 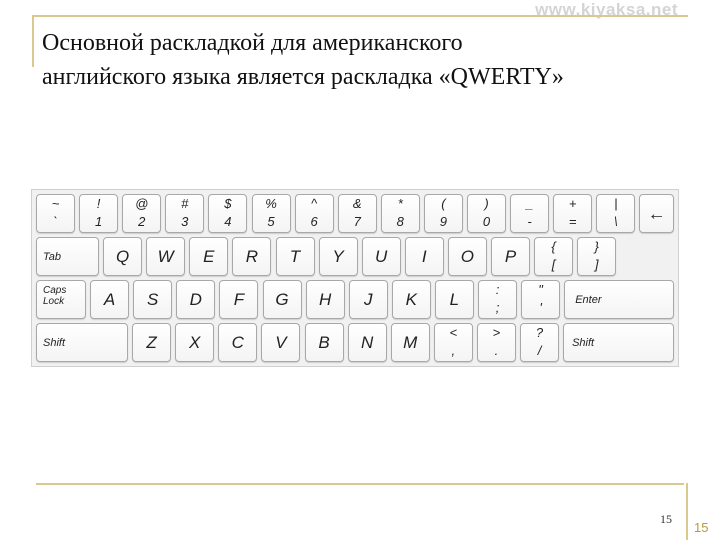 I want to click on key-h: H, so click(x=325, y=299).